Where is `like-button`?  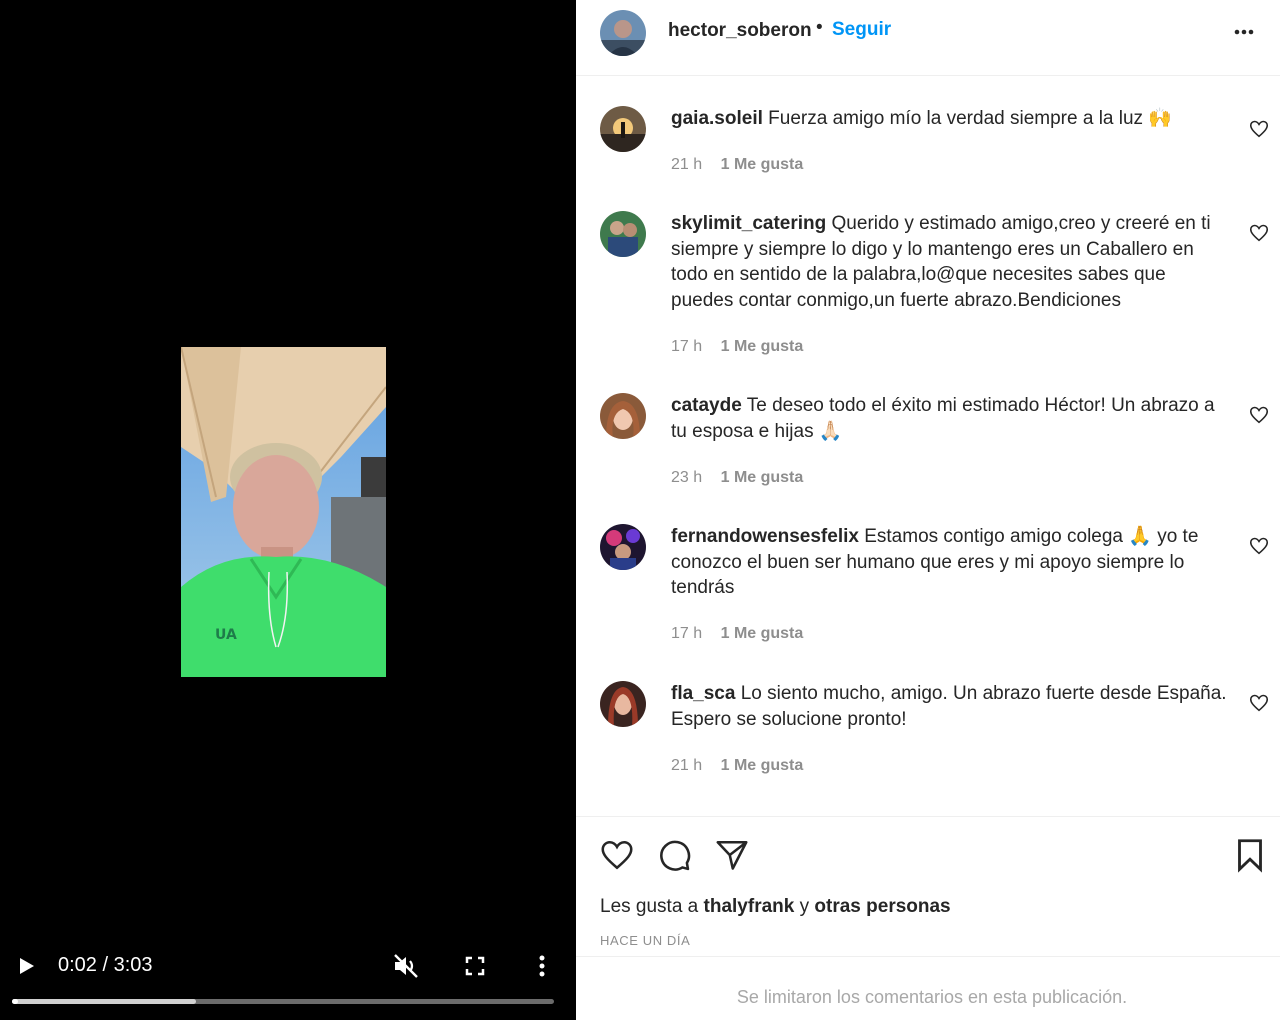
like-button is located at coordinates (617, 855).